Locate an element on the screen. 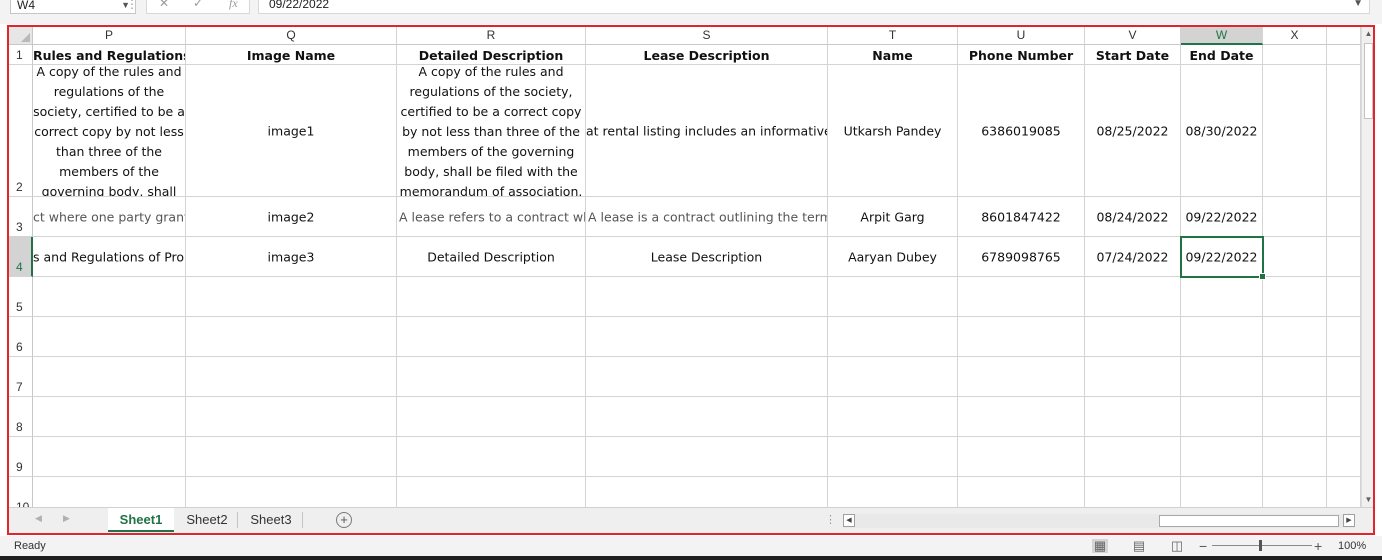  header-cell-end-date: End Date is located at coordinates (1222, 55).